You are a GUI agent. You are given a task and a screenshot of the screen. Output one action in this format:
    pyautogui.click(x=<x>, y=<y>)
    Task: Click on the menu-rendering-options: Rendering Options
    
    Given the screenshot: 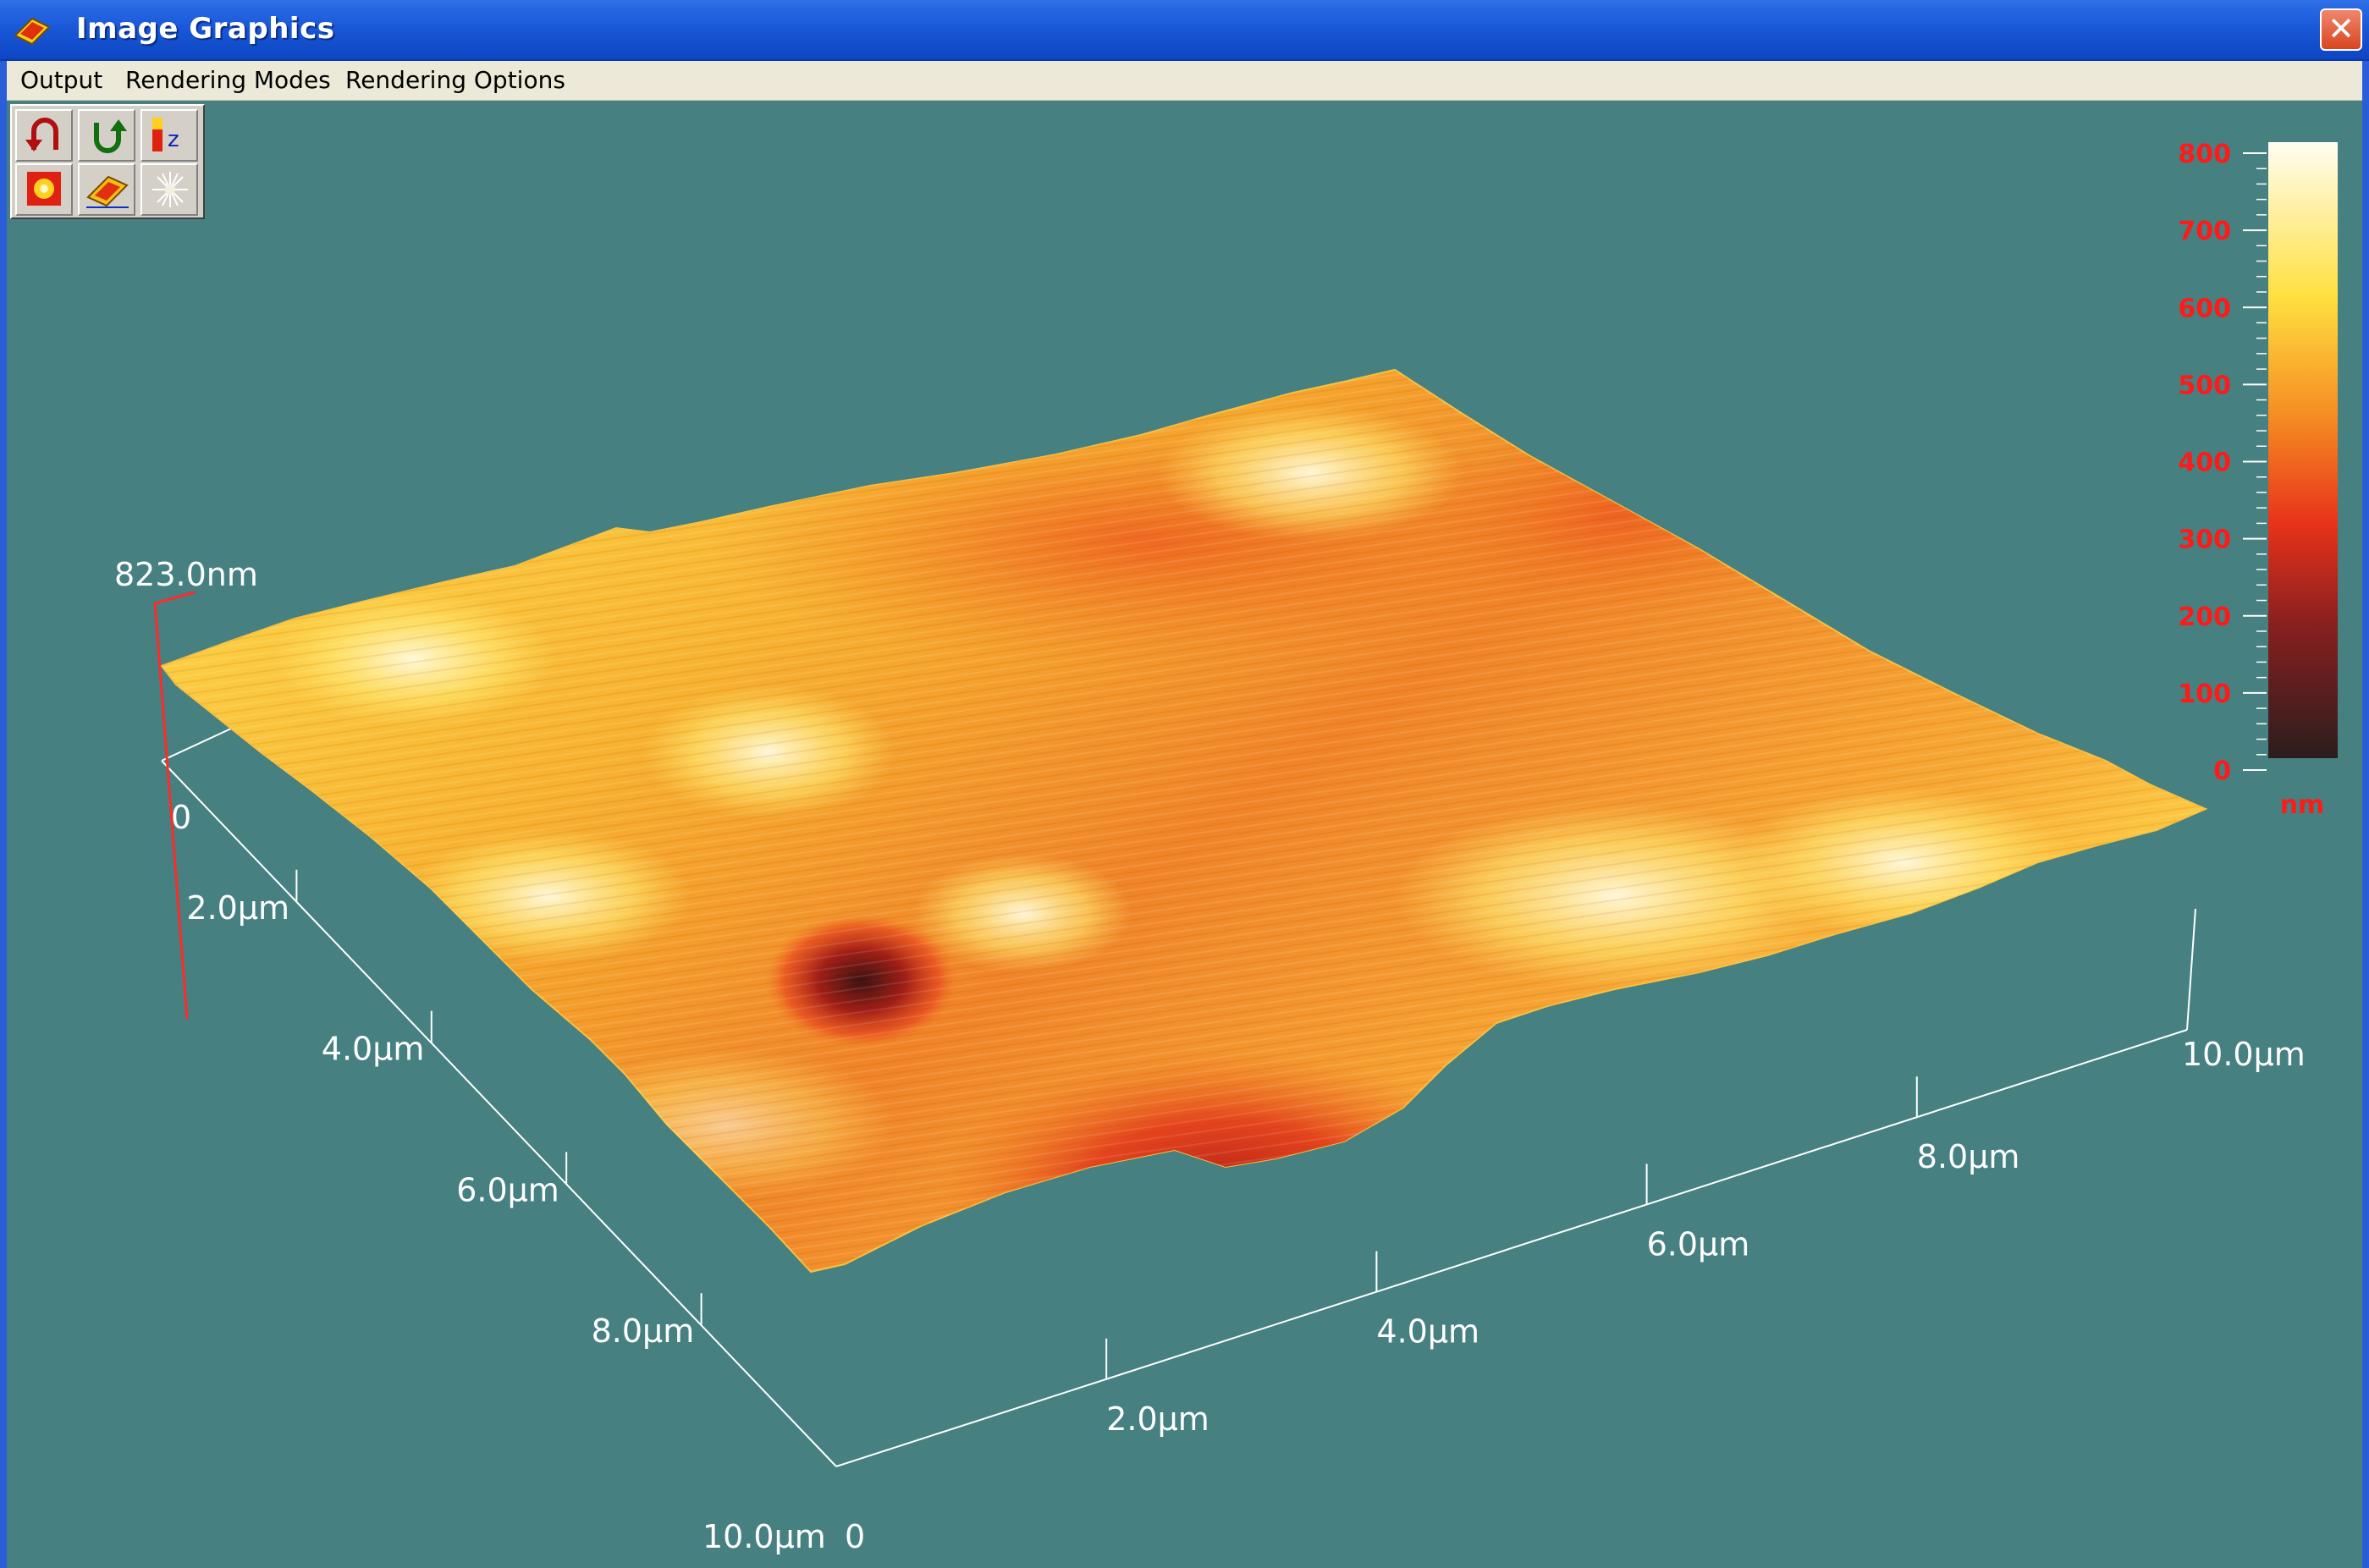 What is the action you would take?
    pyautogui.click(x=455, y=80)
    